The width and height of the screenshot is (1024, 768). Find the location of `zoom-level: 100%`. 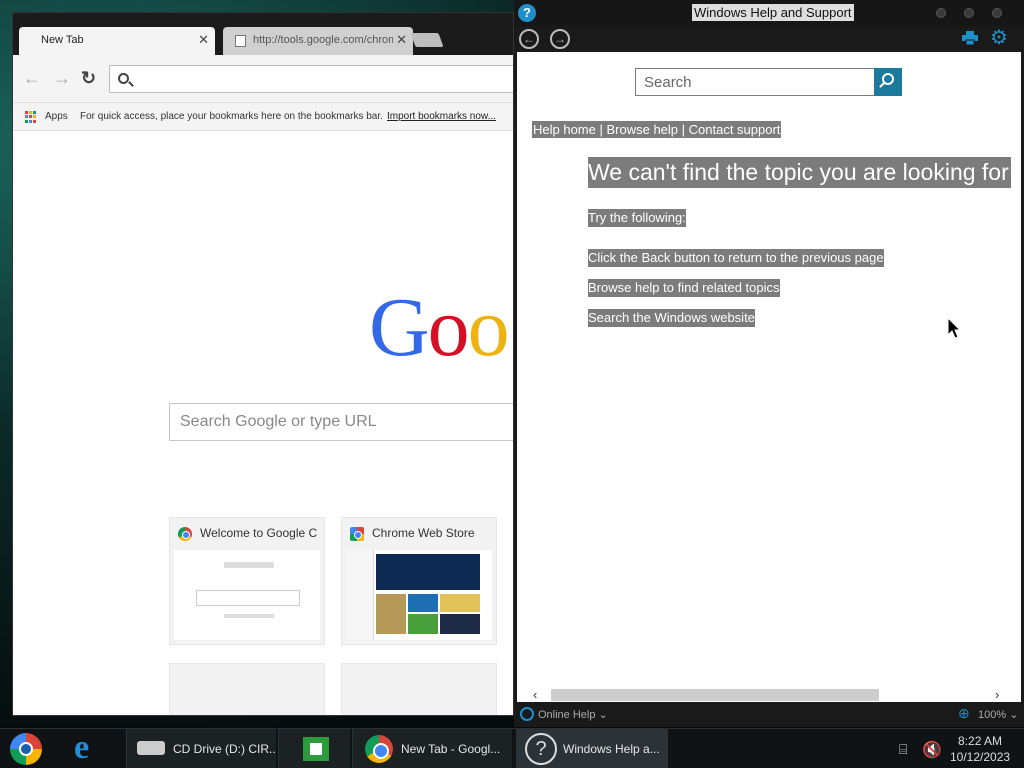

zoom-level: 100% is located at coordinates (992, 715).